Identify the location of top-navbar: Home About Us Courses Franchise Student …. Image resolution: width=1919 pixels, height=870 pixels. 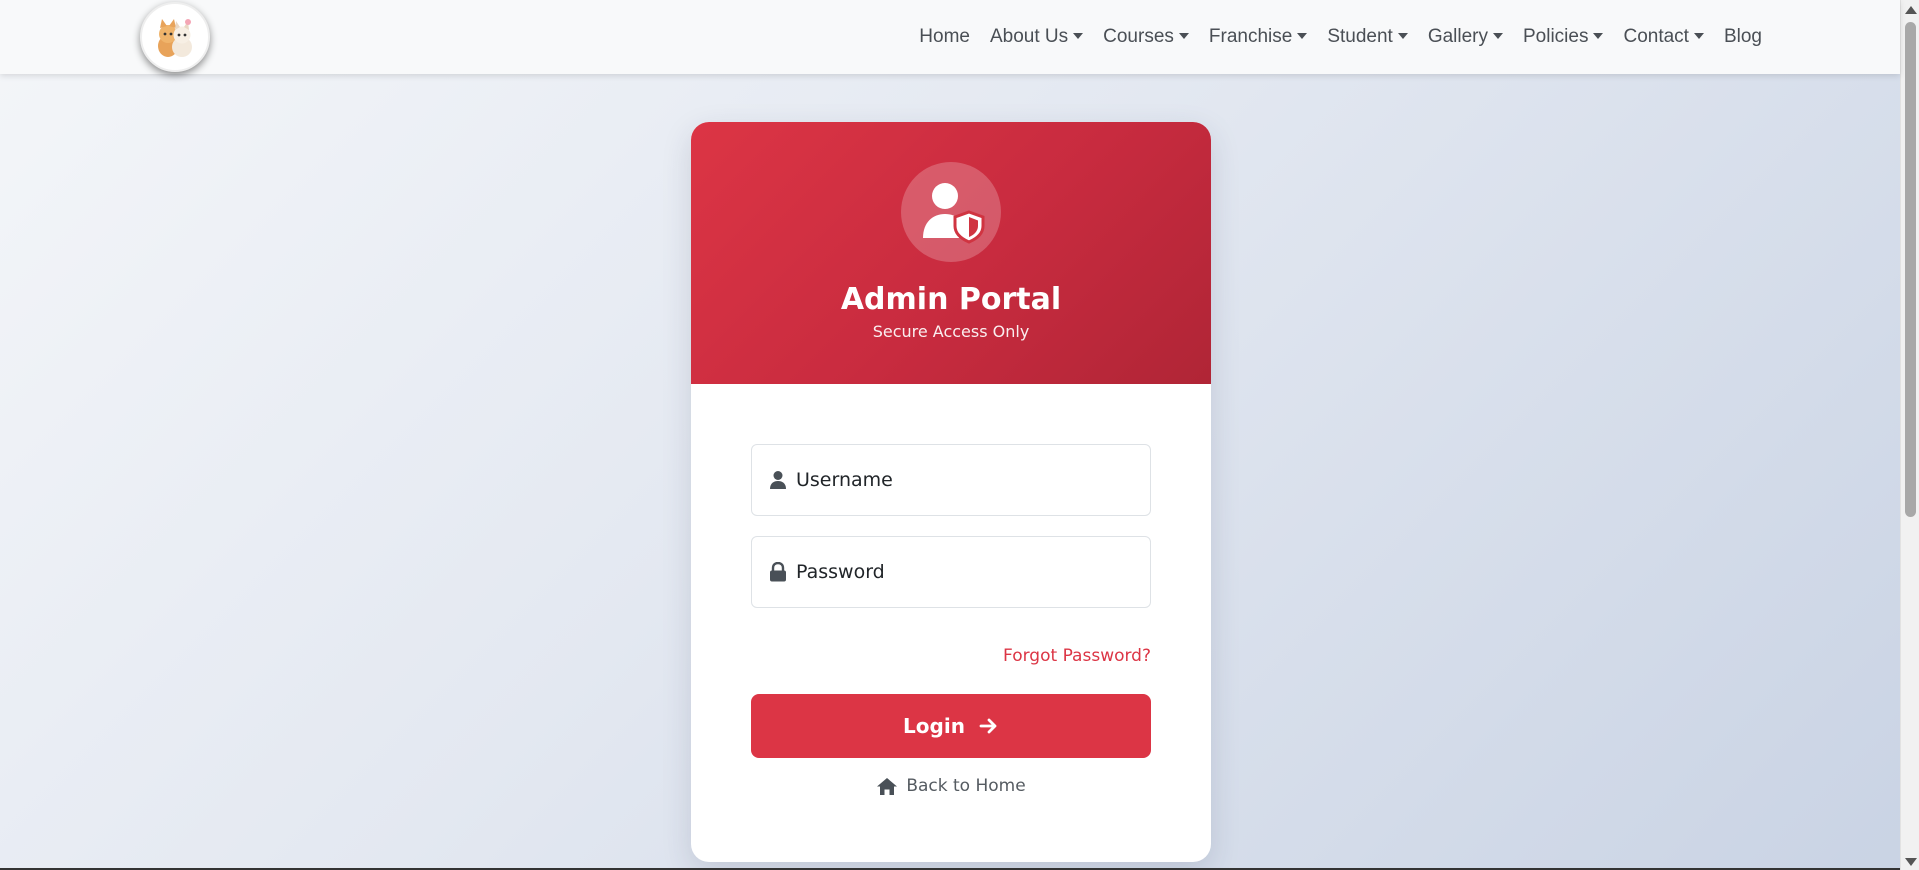
(950, 37).